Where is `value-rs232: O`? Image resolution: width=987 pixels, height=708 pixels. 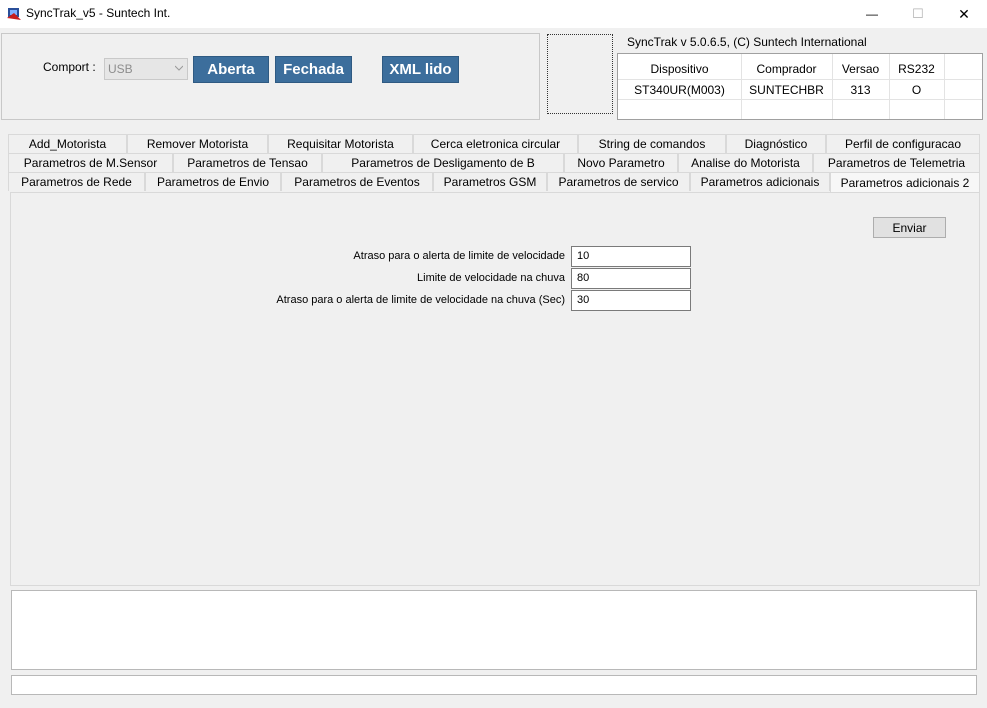 value-rs232: O is located at coordinates (916, 89).